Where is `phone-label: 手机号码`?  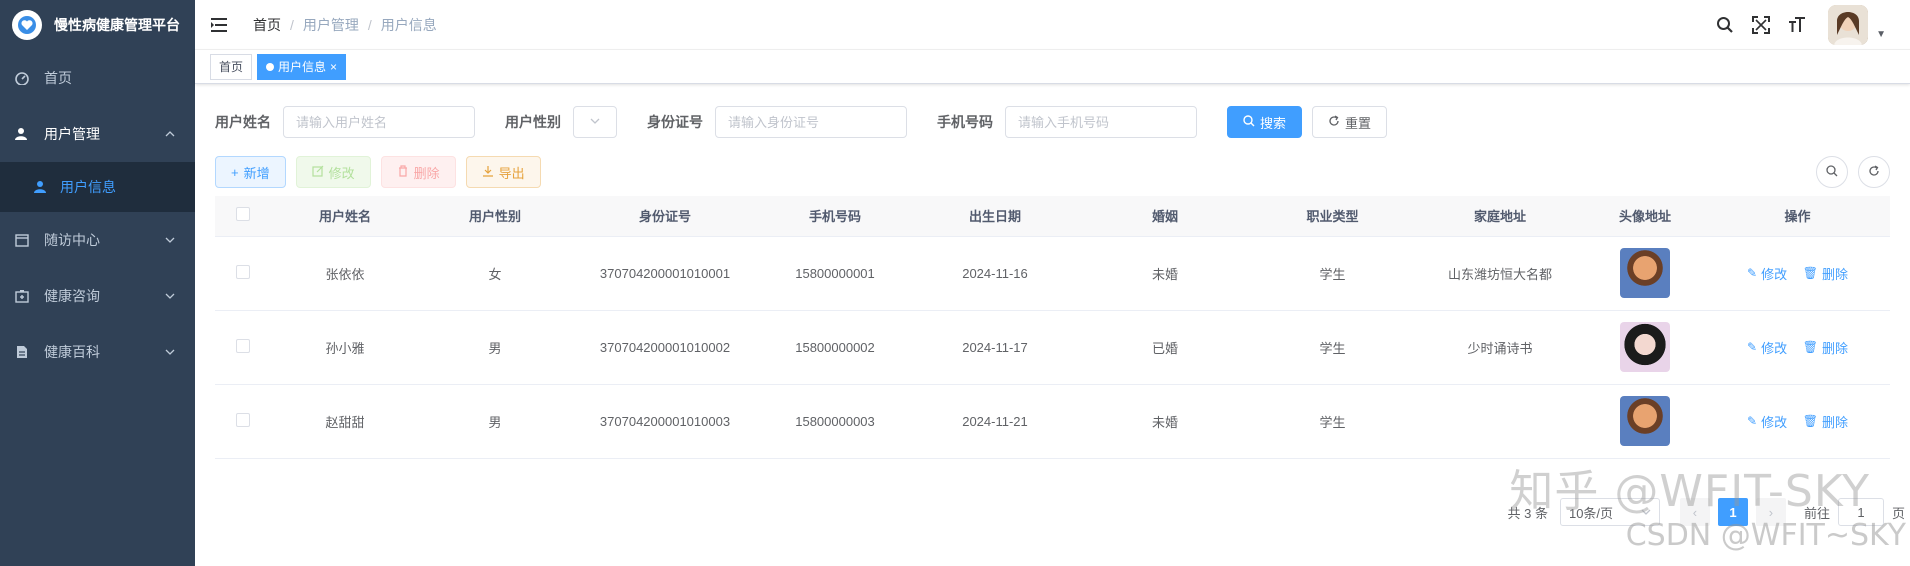
phone-label: 手机号码 is located at coordinates (965, 122).